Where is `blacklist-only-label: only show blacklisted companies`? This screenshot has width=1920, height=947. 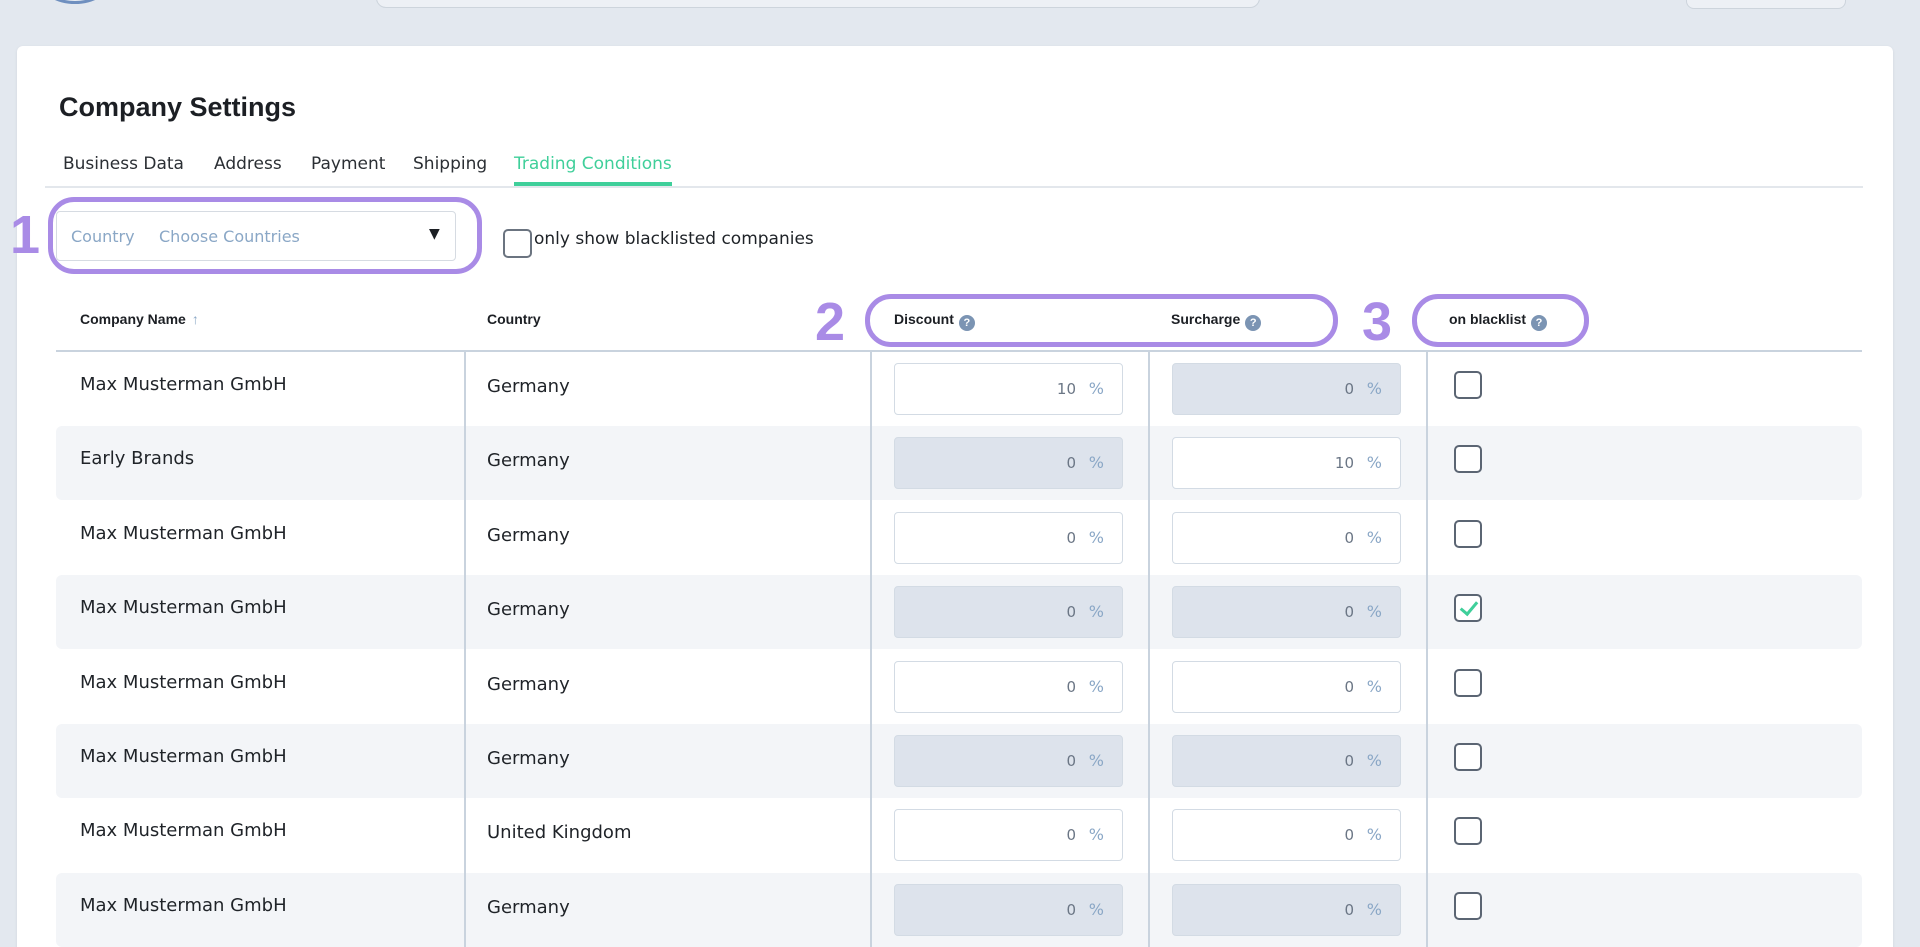 blacklist-only-label: only show blacklisted companies is located at coordinates (674, 239).